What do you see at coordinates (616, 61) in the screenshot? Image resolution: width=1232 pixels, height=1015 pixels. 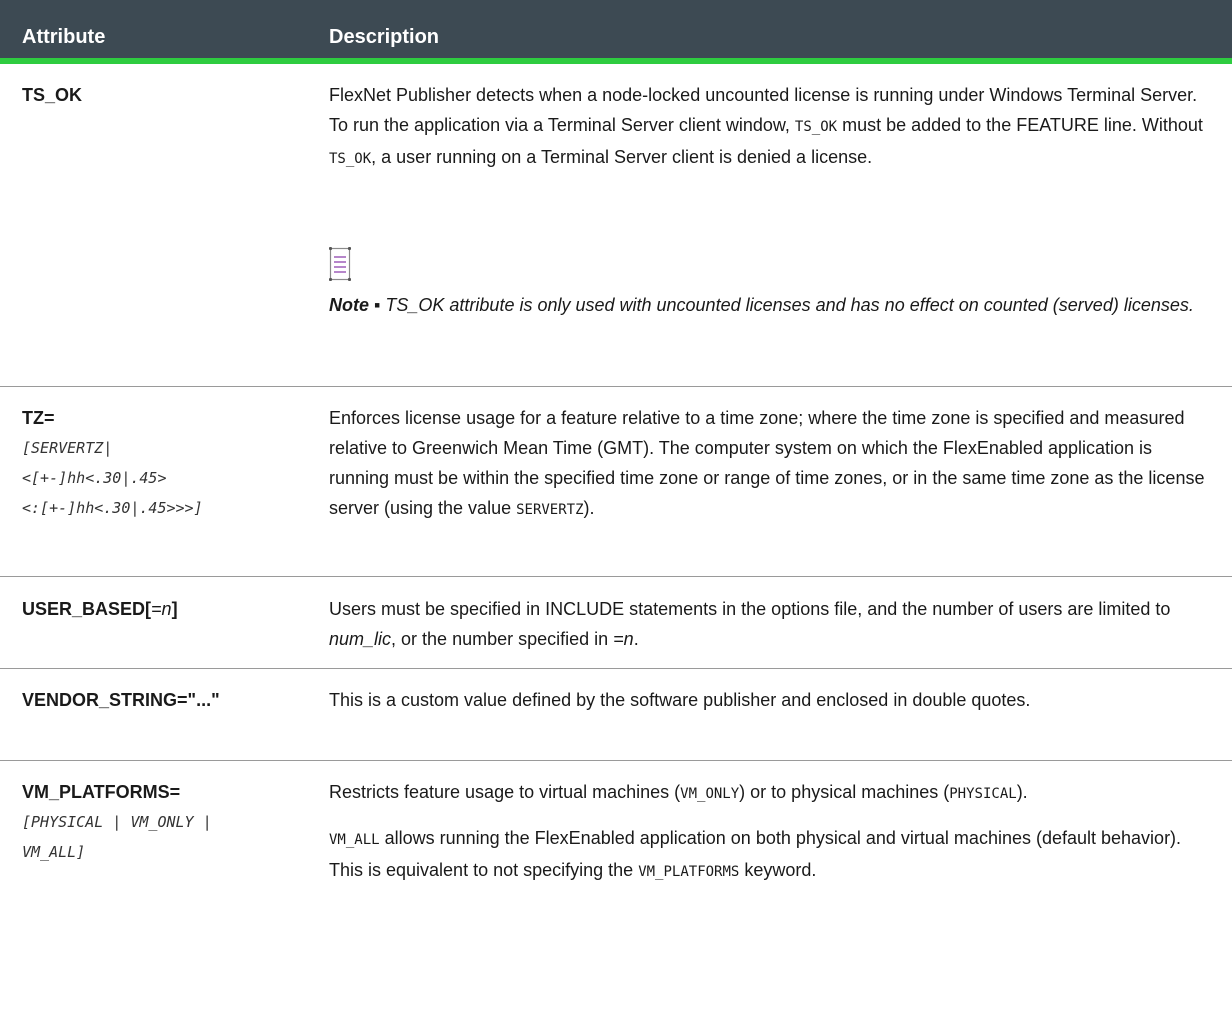 I see `header-accent-bar` at bounding box center [616, 61].